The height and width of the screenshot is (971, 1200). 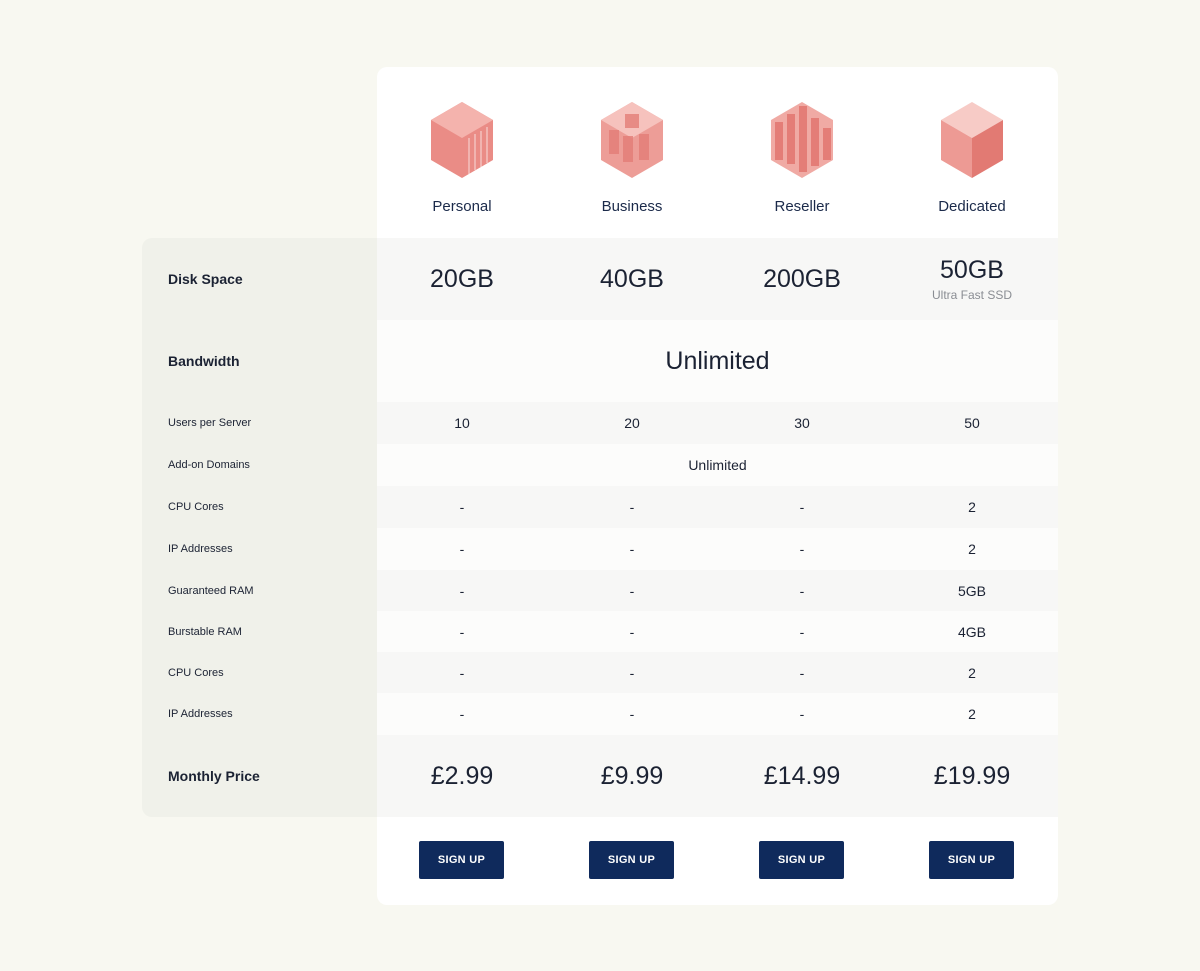 I want to click on row-label: Add-on Domains, so click(x=209, y=465).